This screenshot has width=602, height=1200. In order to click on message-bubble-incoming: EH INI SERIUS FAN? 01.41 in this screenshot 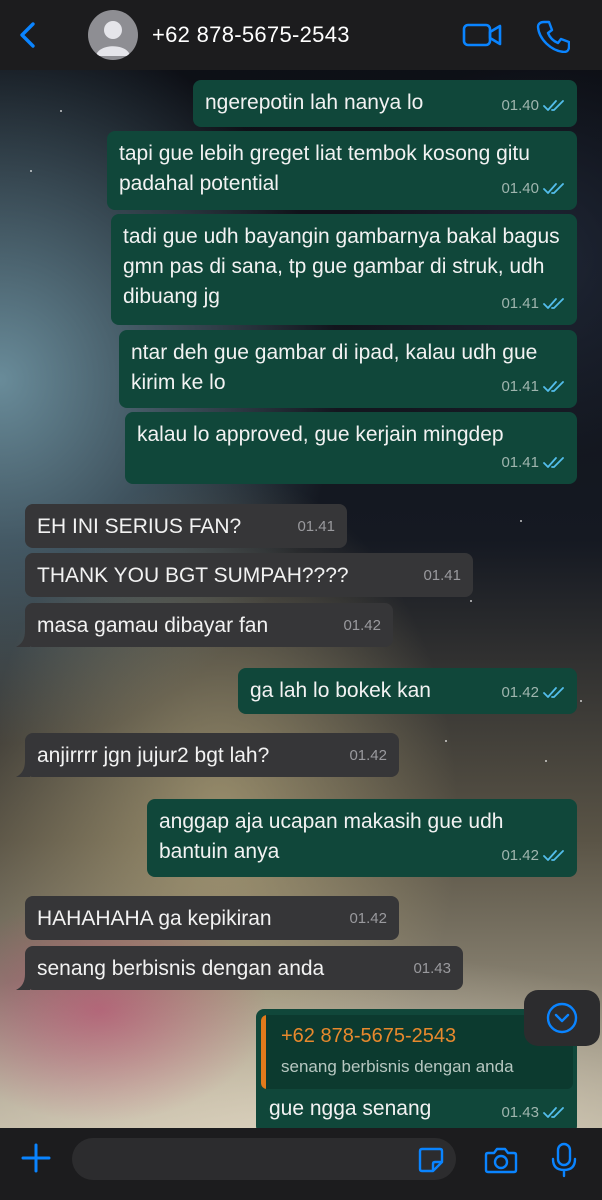, I will do `click(186, 526)`.